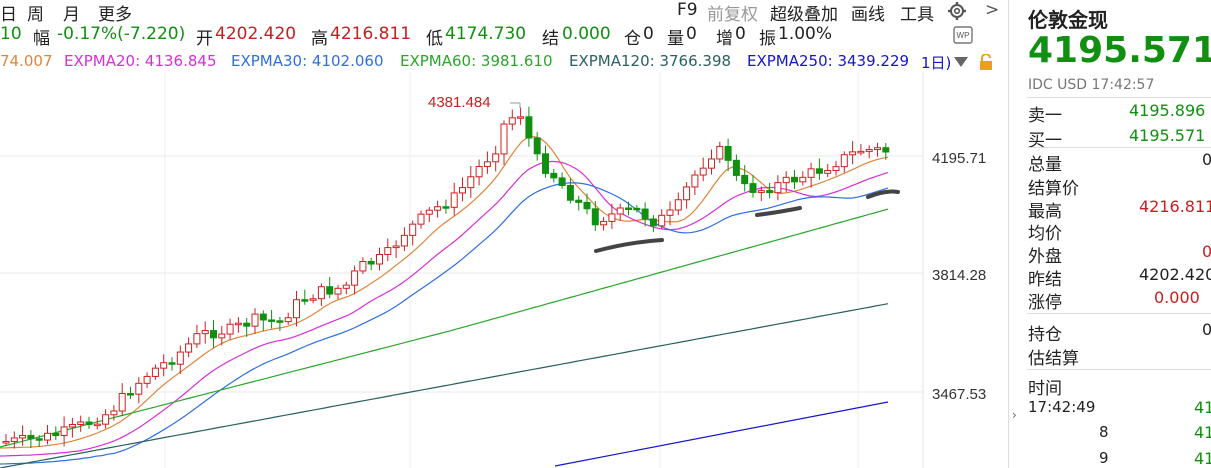  Describe the element at coordinates (319, 39) in the screenshot. I see `high-label: 高` at that location.